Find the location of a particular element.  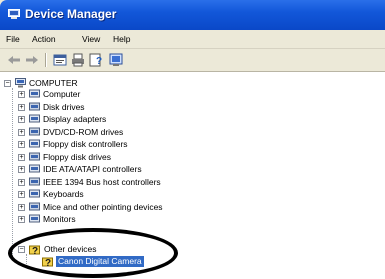

menu-help-label: Help is located at coordinates (122, 39).